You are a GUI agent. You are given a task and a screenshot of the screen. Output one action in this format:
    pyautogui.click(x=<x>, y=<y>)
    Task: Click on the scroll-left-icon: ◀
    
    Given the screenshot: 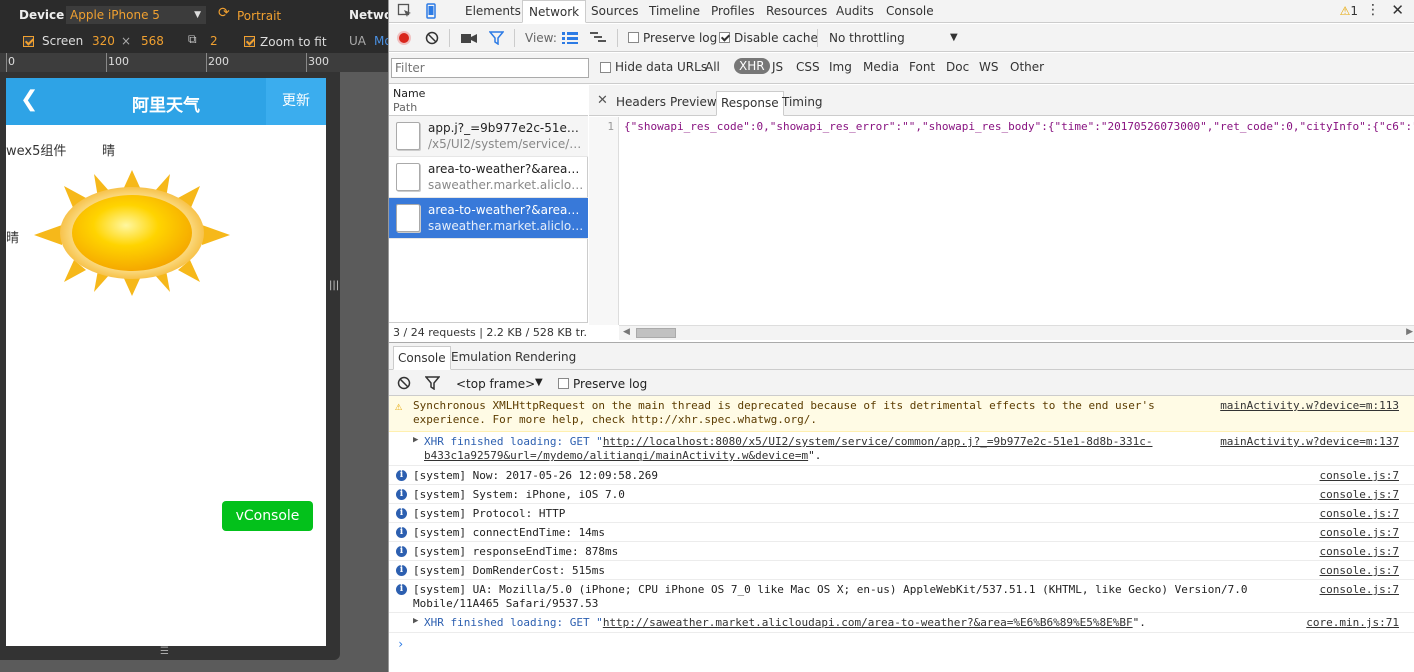 What is the action you would take?
    pyautogui.click(x=626, y=332)
    